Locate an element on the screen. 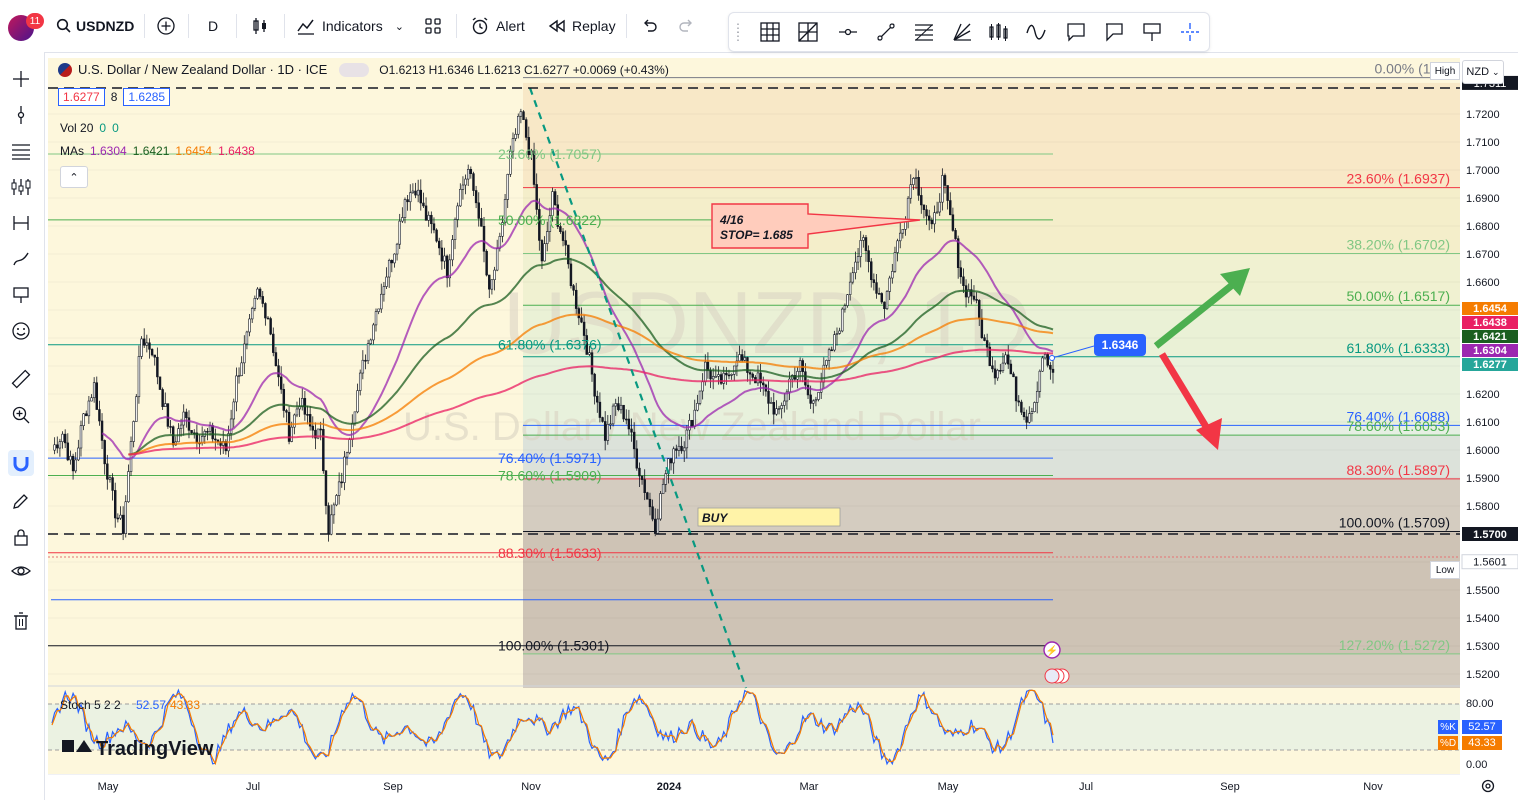 The width and height of the screenshot is (1518, 800). fib-levels-icon is located at coordinates (21, 151).